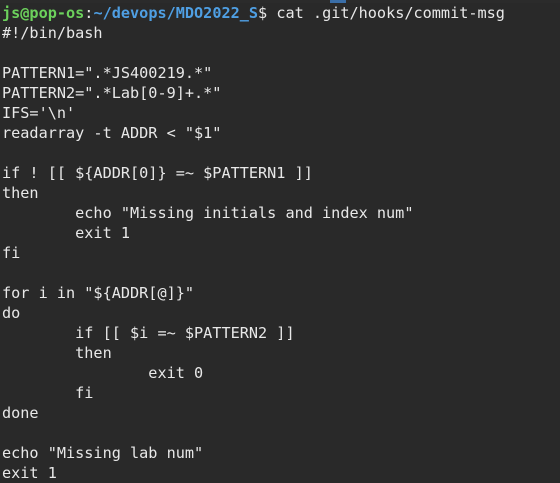 The height and width of the screenshot is (483, 560). I want to click on prompt-command: cat .git/hooks/commit-msg, so click(386, 13).